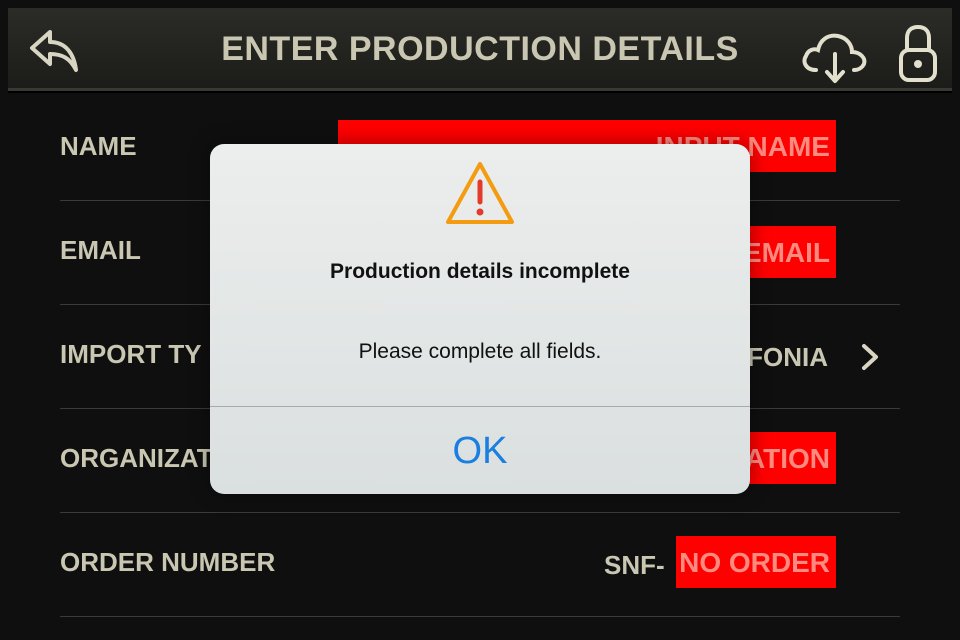 This screenshot has height=640, width=960. Describe the element at coordinates (480, 450) in the screenshot. I see `ok-button: OK` at that location.